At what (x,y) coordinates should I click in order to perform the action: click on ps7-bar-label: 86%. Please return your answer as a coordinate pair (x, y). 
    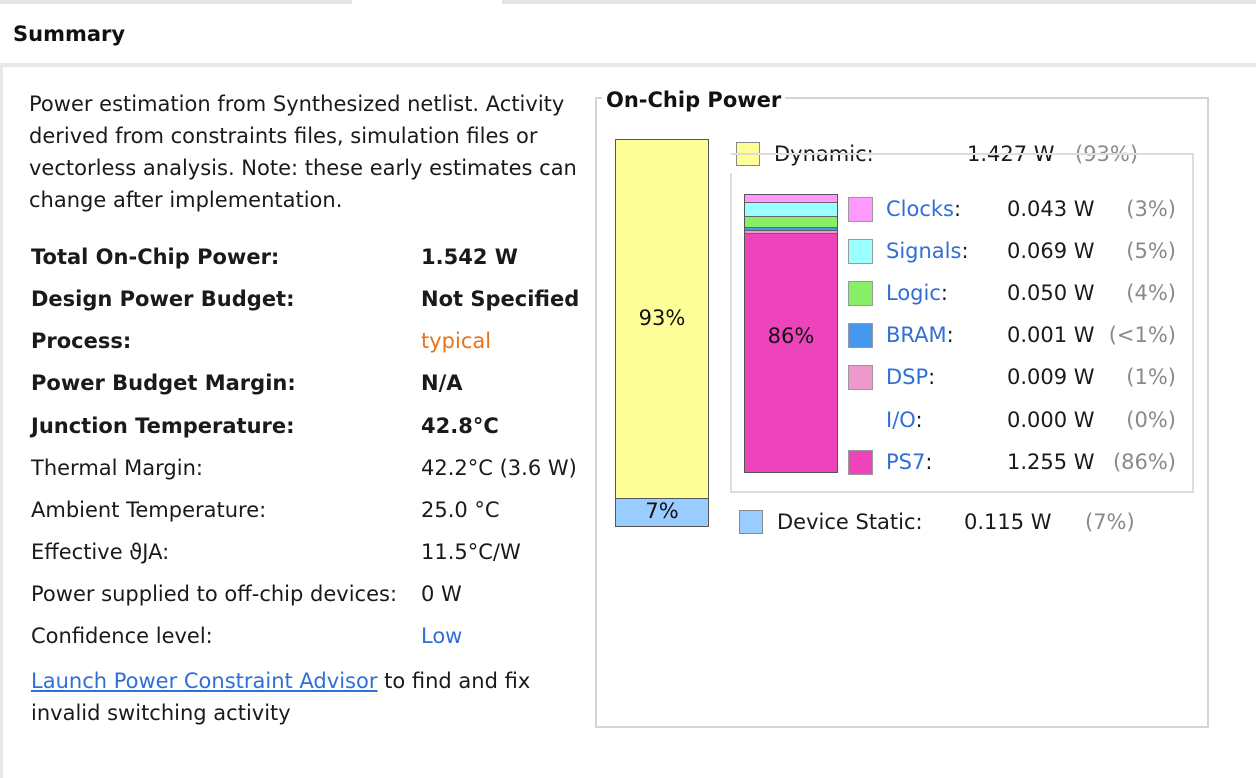
    Looking at the image, I should click on (791, 336).